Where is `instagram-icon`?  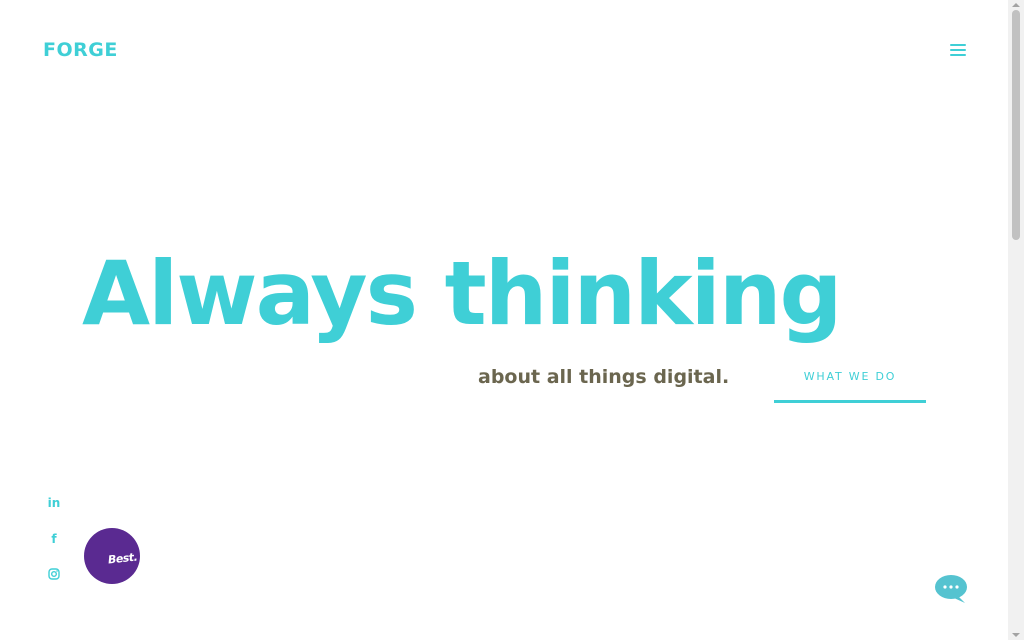
instagram-icon is located at coordinates (54, 574).